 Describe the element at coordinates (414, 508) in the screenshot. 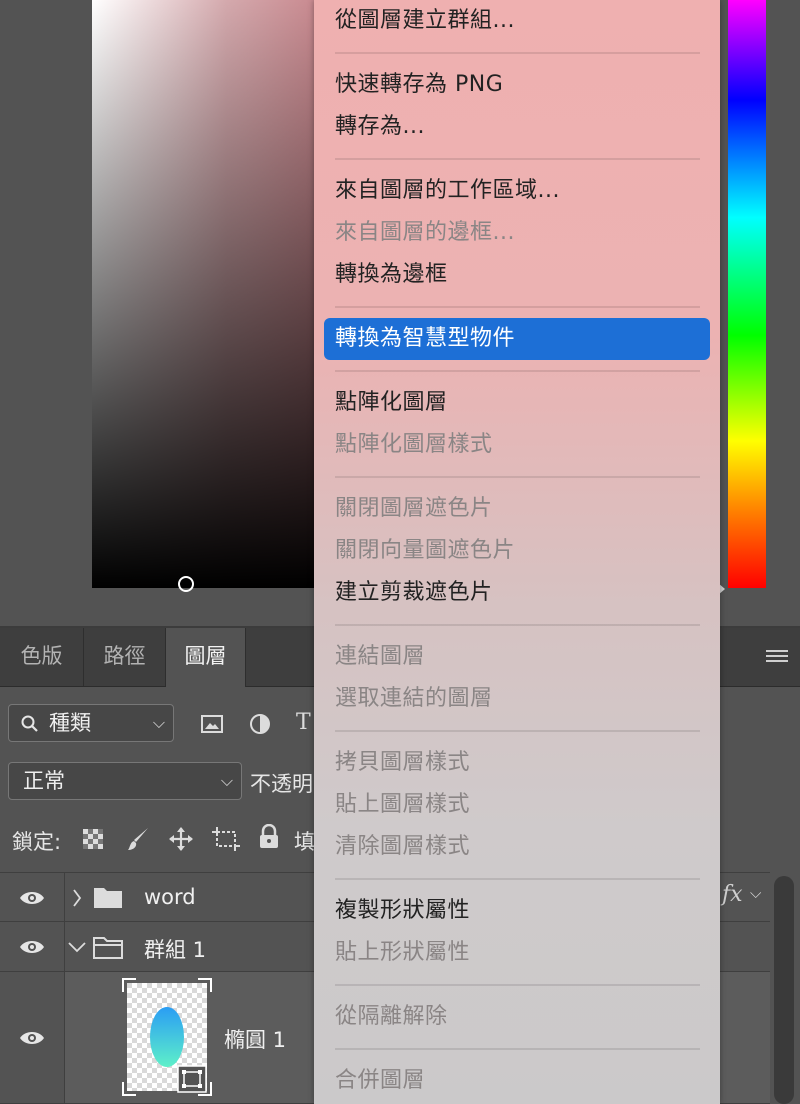

I see `menu-item-disable-layer-mask: 關閉圖層遮色片` at that location.